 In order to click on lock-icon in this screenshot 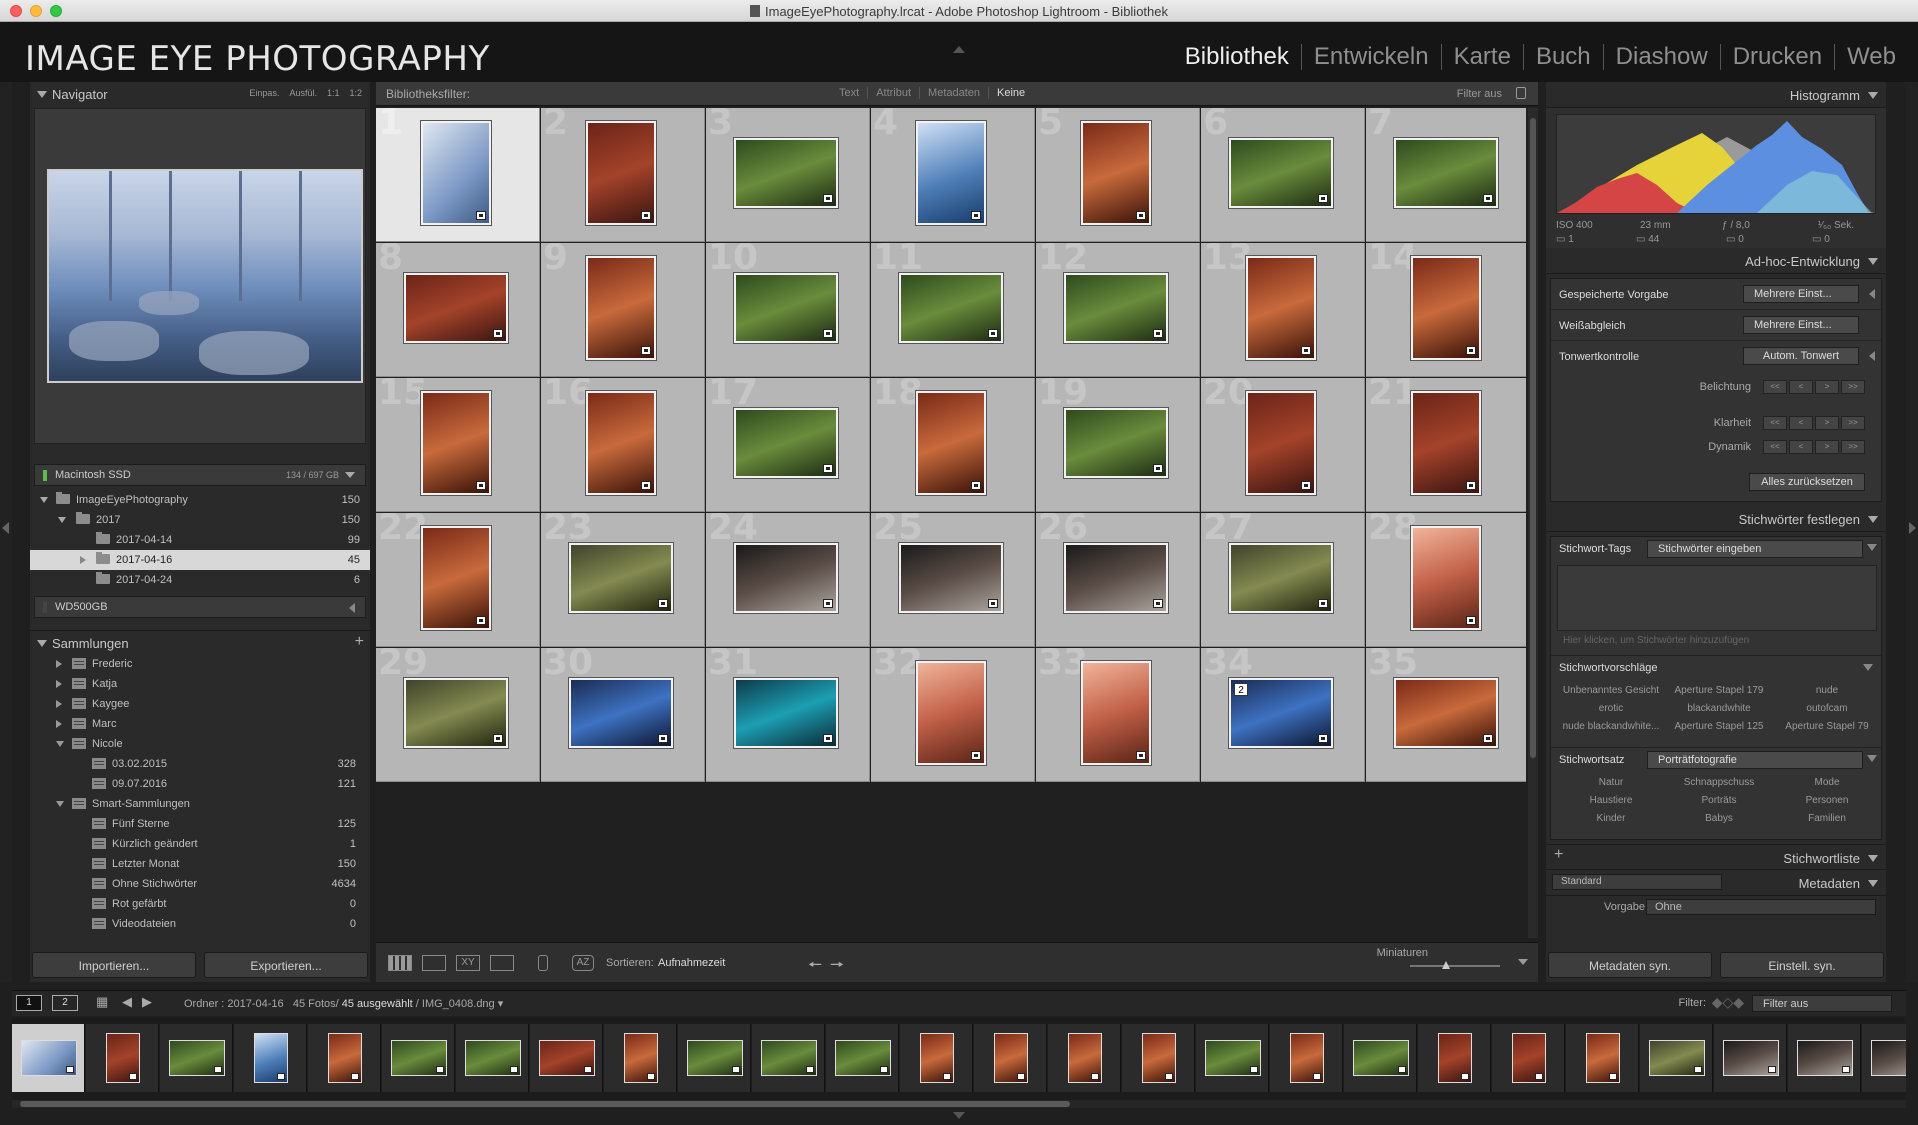, I will do `click(1521, 93)`.